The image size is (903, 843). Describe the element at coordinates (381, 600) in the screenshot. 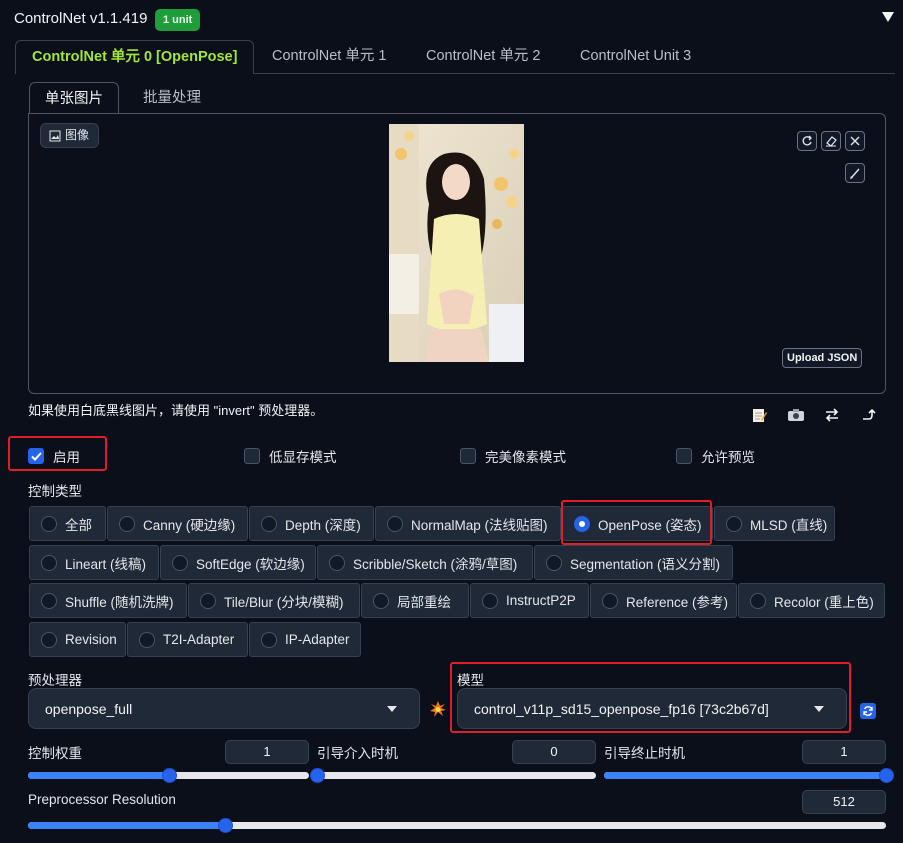

I see `radio-inpaint` at that location.